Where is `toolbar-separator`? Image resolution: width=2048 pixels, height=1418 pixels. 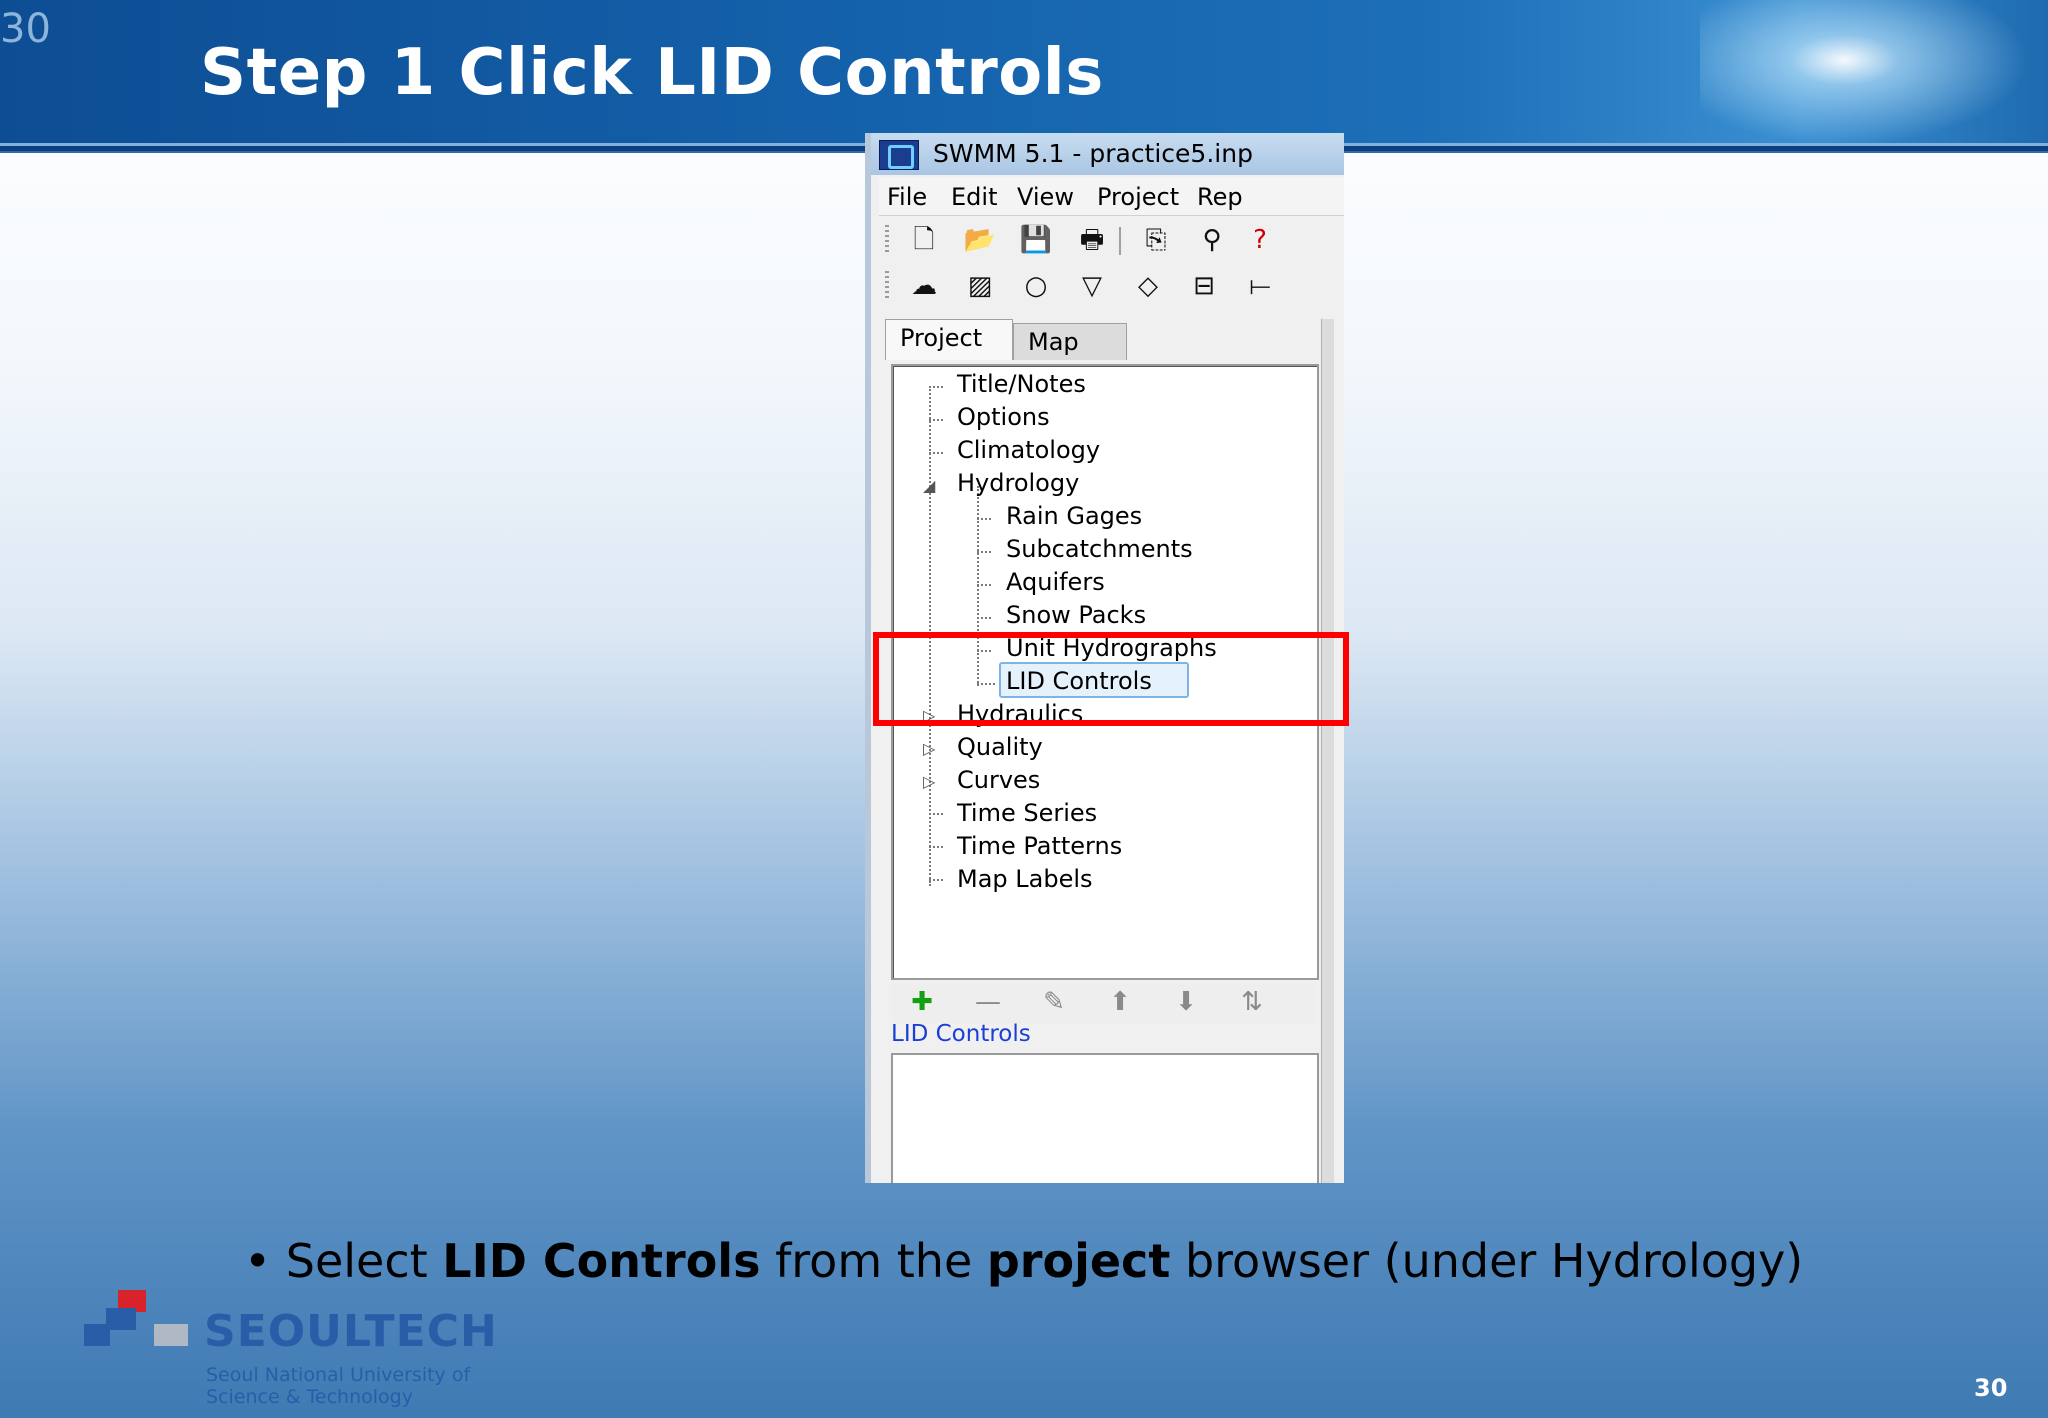 toolbar-separator is located at coordinates (1120, 241).